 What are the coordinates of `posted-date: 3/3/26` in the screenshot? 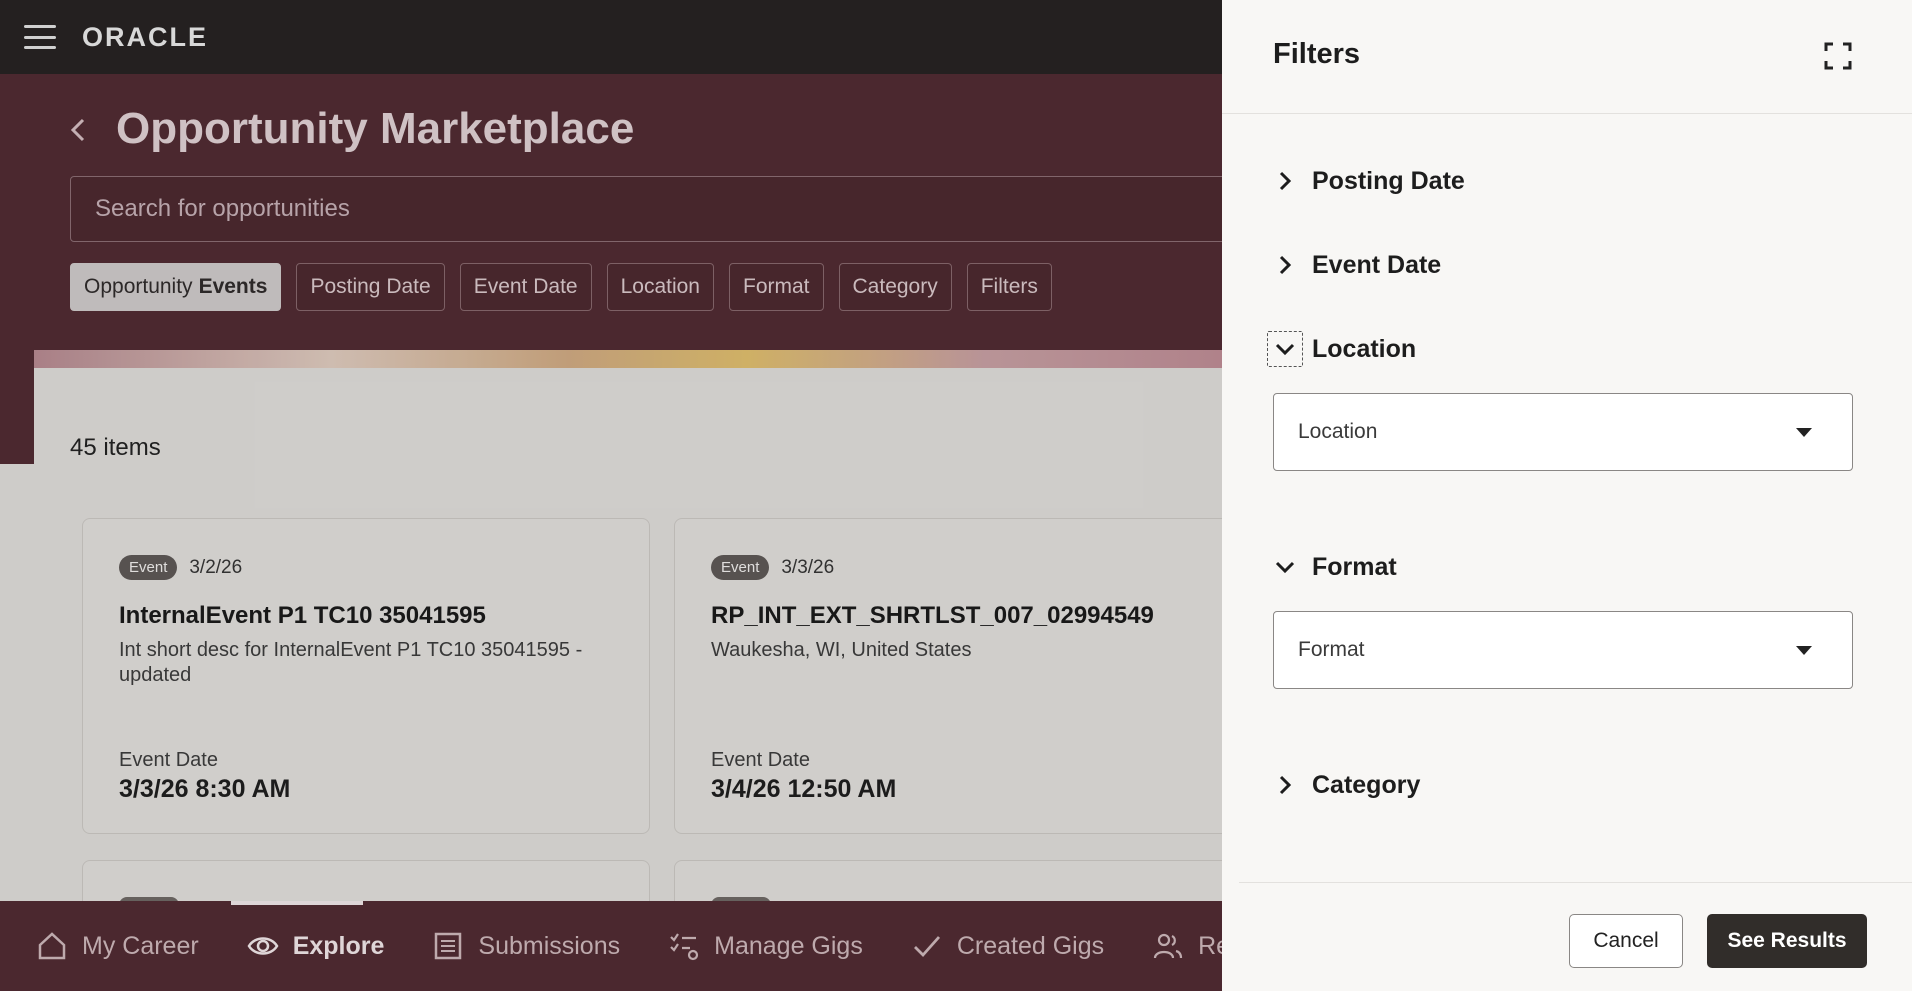 It's located at (808, 567).